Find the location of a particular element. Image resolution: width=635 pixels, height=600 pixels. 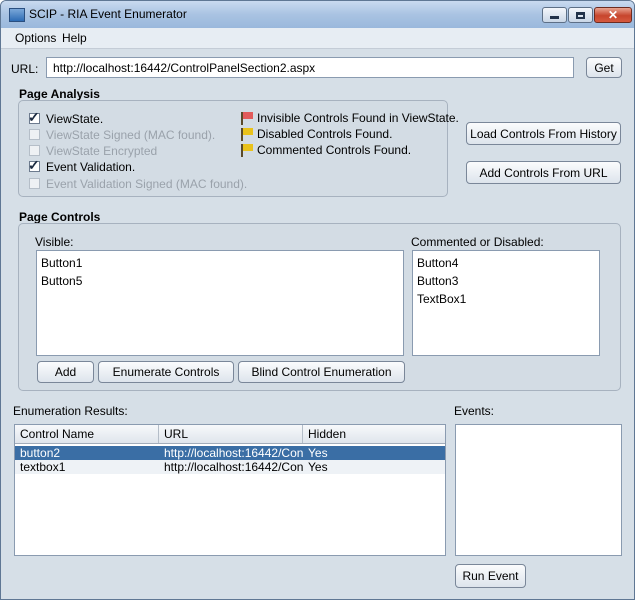

maximize-icon is located at coordinates (580, 15).